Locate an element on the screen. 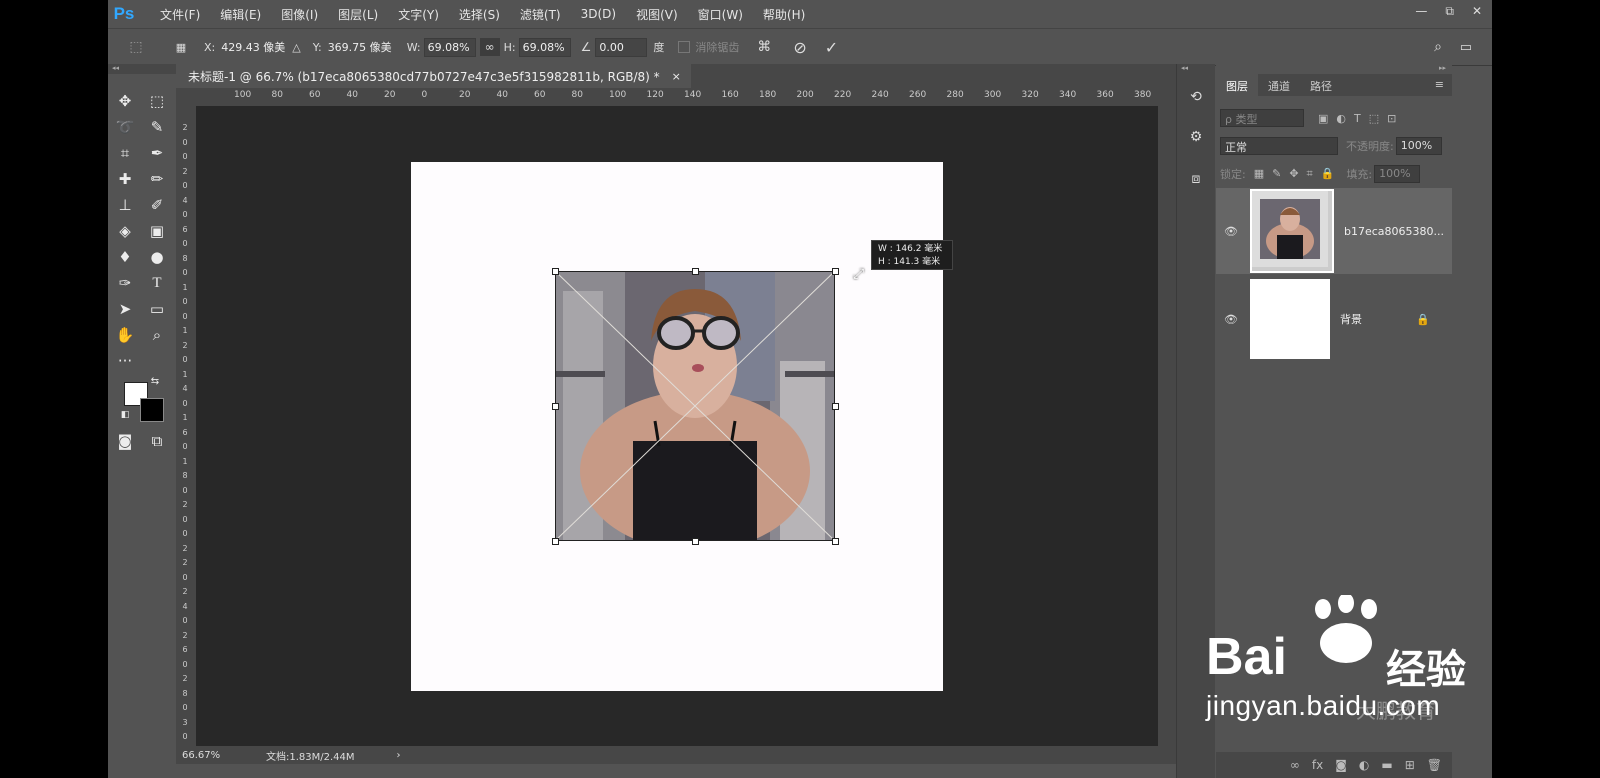 This screenshot has width=1600, height=778. tab-layers: 图层 is located at coordinates (1237, 85).